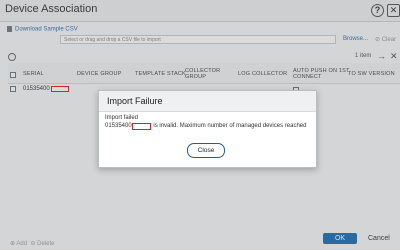 This screenshot has height=250, width=400. Describe the element at coordinates (207, 101) in the screenshot. I see `modal-header: Import Failure` at that location.